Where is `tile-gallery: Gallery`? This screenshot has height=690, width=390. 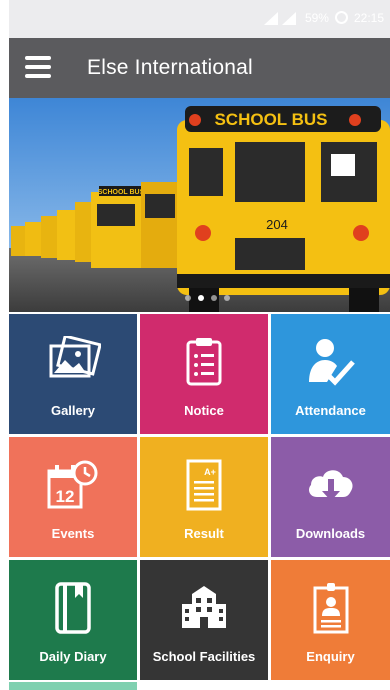 tile-gallery: Gallery is located at coordinates (73, 374).